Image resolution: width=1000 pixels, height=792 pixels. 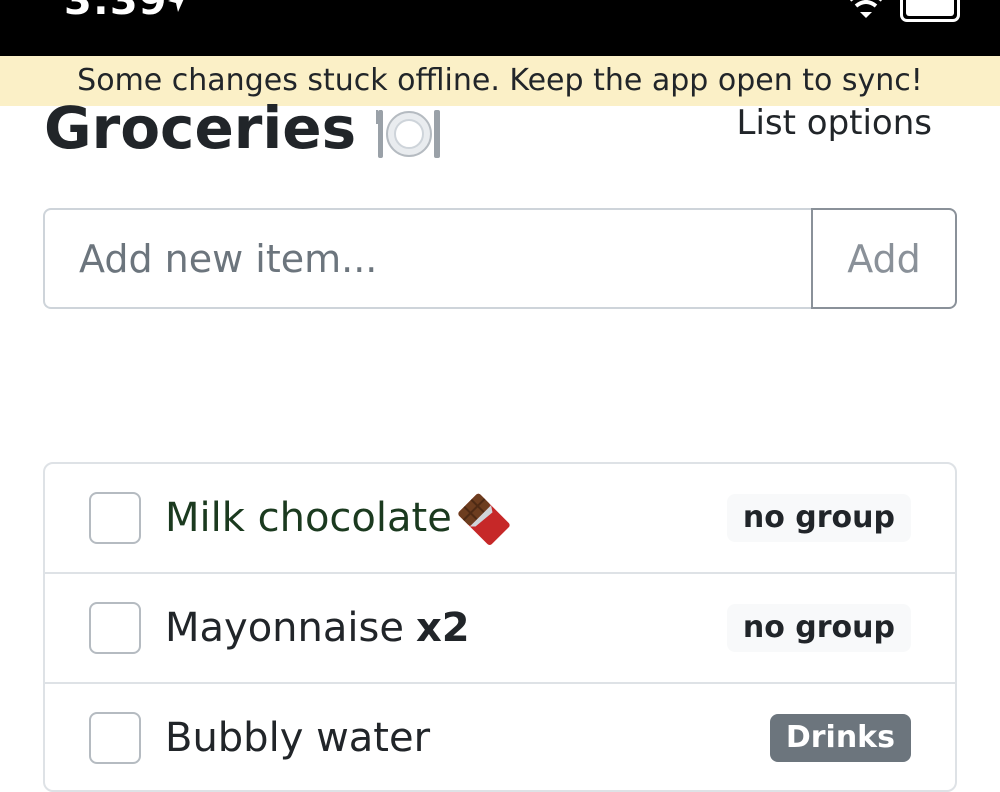 I want to click on add-item-input, so click(x=427, y=258).